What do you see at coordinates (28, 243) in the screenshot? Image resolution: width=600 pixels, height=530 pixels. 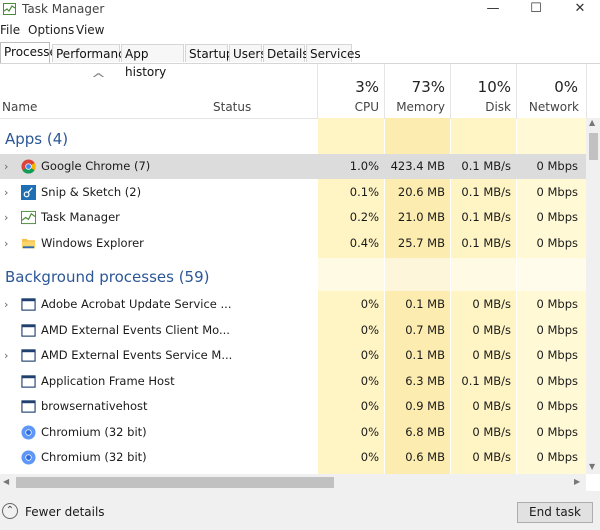 I see `folder-icon` at bounding box center [28, 243].